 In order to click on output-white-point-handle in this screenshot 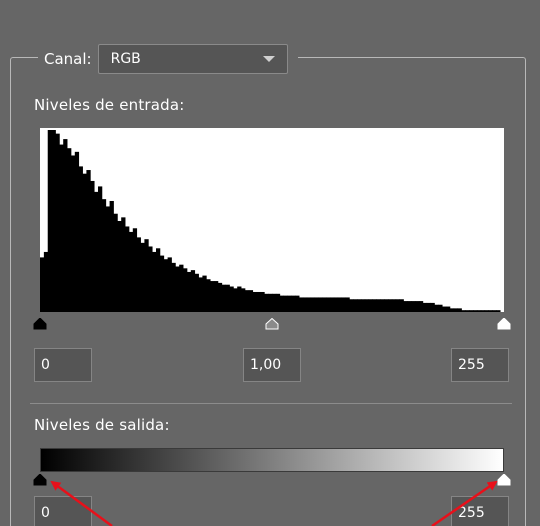, I will do `click(504, 480)`.